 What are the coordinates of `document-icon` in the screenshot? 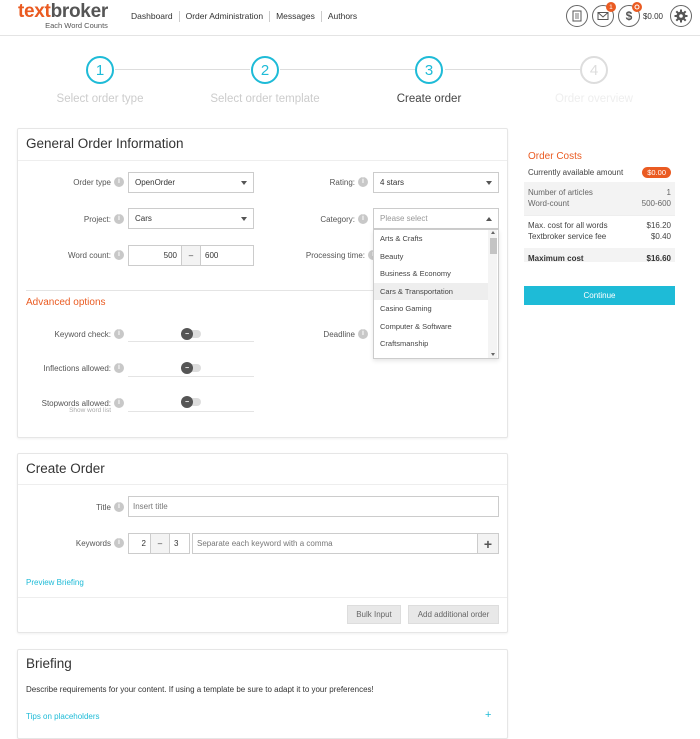 It's located at (576, 16).